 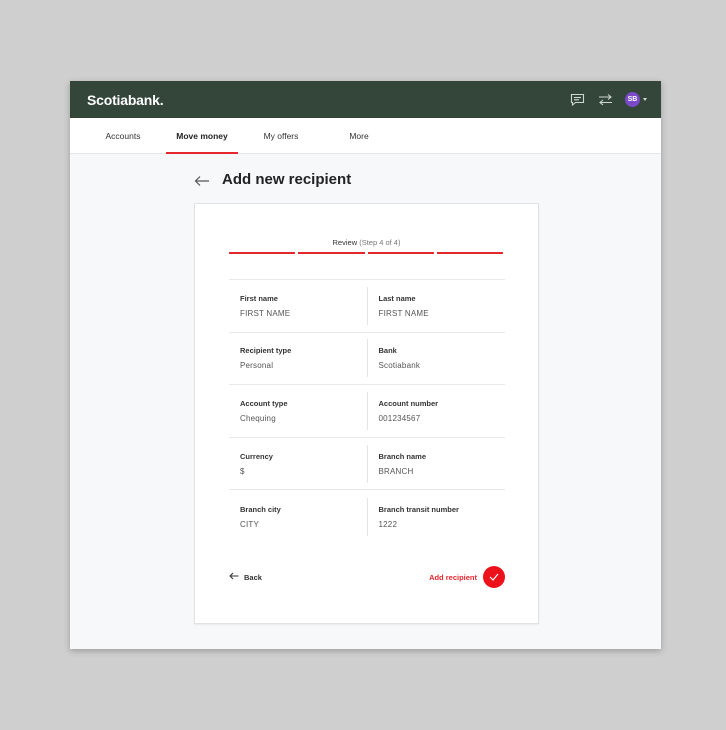 I want to click on detail-account-number: Account number 001234567, so click(x=437, y=411).